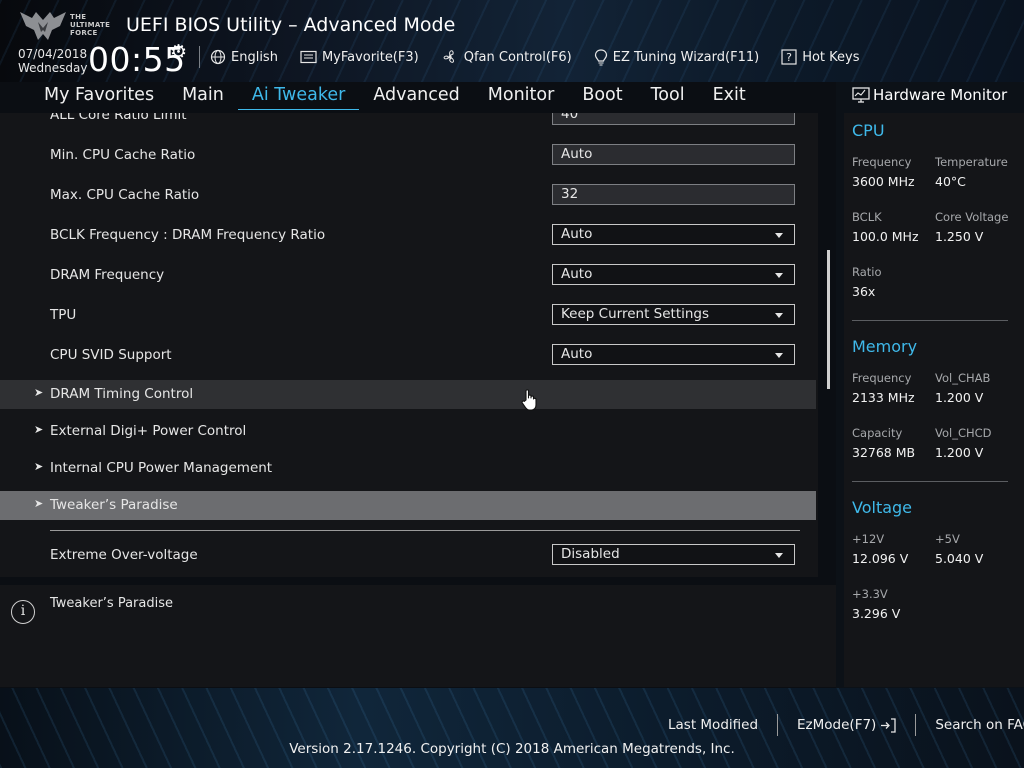 Image resolution: width=1024 pixels, height=768 pixels. I want to click on exit-arrow-icon, so click(888, 725).